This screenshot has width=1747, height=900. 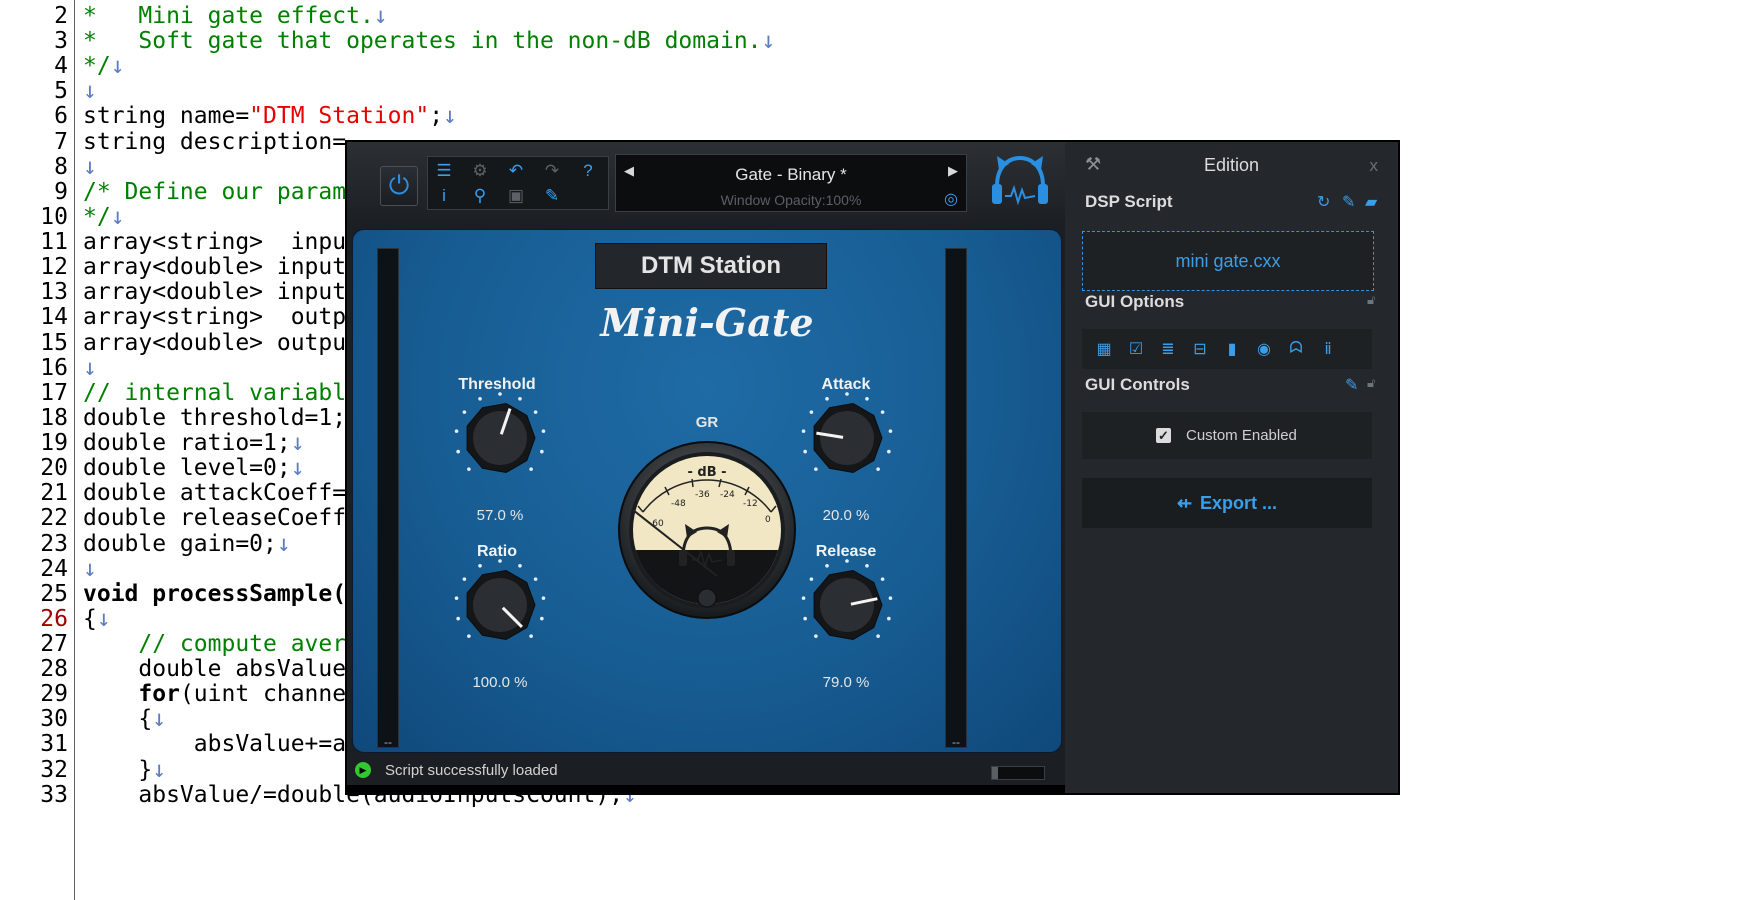 I want to click on zoom-icon: ⚲, so click(x=480, y=195).